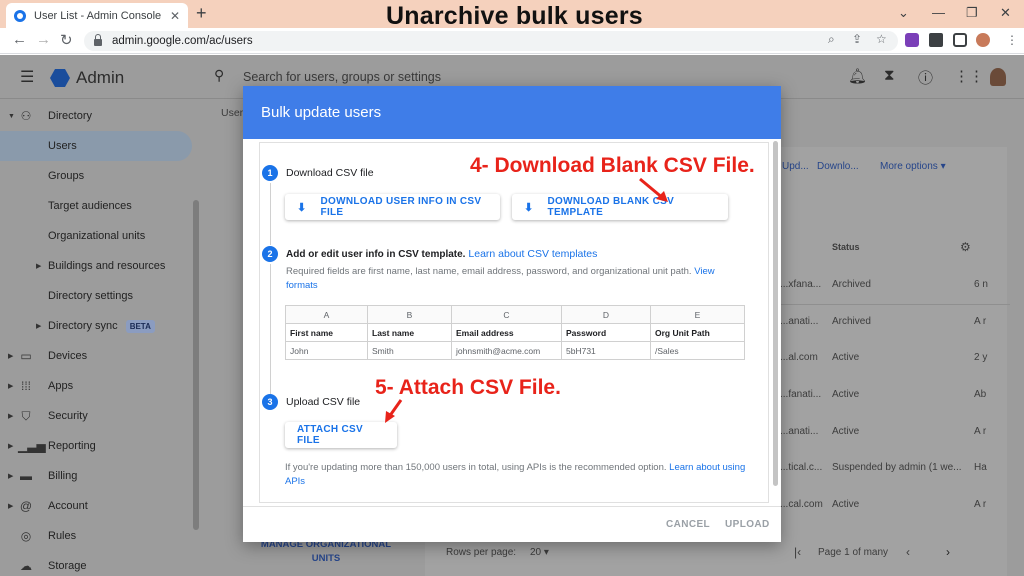 The image size is (1024, 576). I want to click on hamburger-menu-icon: ☰, so click(27, 77).